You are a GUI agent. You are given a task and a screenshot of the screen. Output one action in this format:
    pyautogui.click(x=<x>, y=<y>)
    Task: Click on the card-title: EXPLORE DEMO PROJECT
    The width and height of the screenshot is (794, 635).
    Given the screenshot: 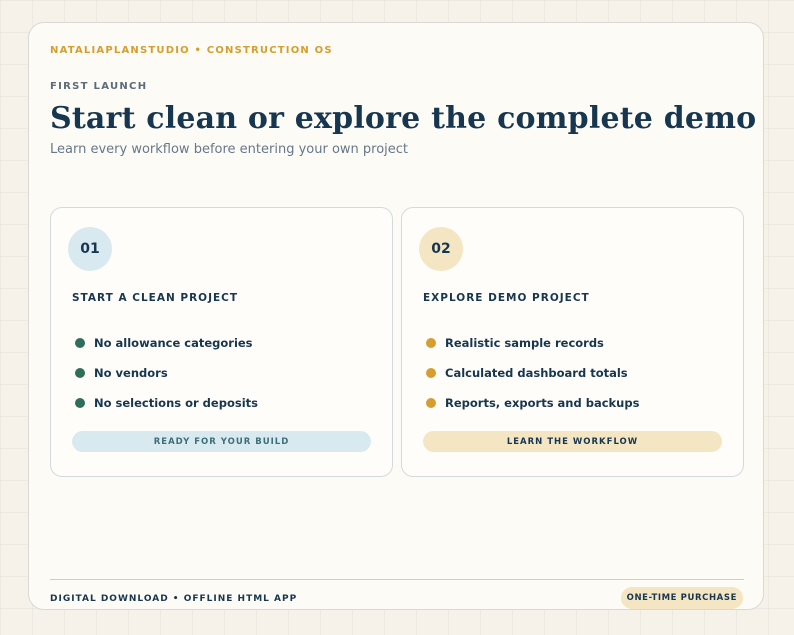 What is the action you would take?
    pyautogui.click(x=506, y=298)
    